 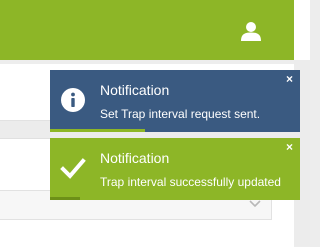 What do you see at coordinates (190, 182) in the screenshot?
I see `notification-message: Trap interval successfully updated` at bounding box center [190, 182].